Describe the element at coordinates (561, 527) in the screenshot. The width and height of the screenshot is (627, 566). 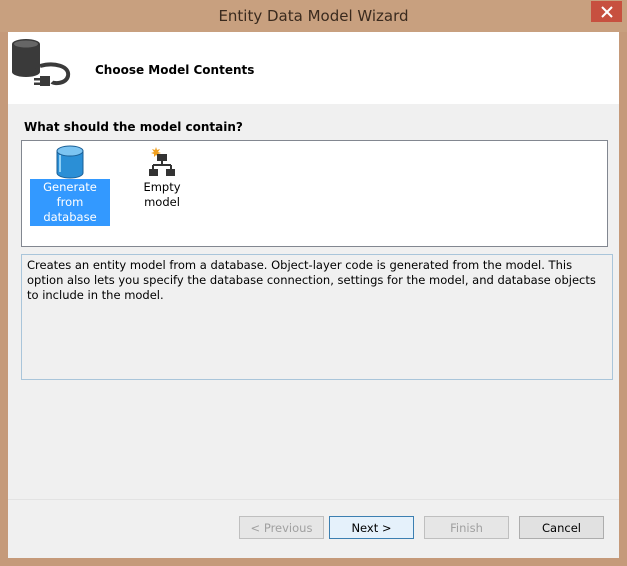
I see `cancel-button: Cancel` at that location.